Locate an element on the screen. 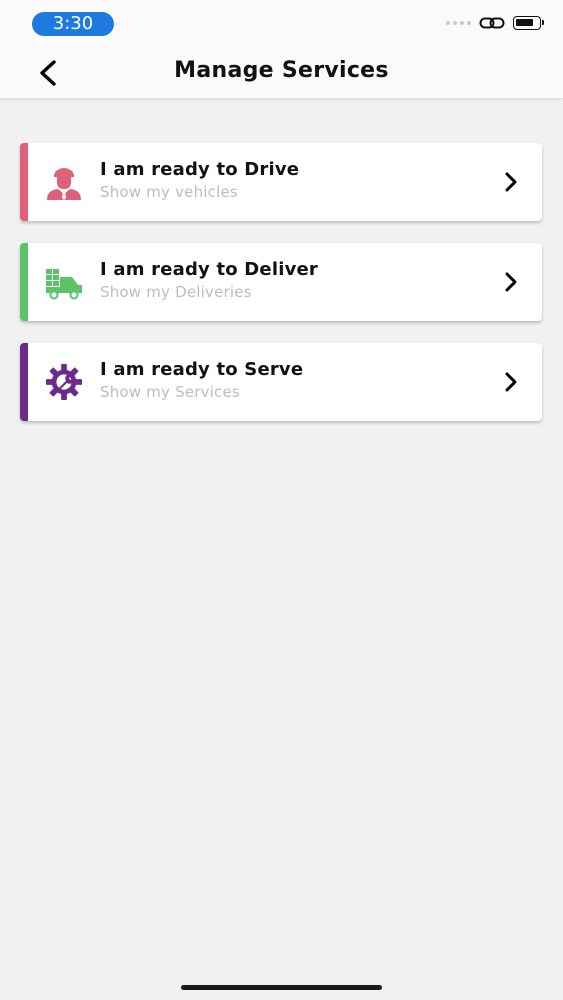 The image size is (563, 1000). link-icon is located at coordinates (492, 23).